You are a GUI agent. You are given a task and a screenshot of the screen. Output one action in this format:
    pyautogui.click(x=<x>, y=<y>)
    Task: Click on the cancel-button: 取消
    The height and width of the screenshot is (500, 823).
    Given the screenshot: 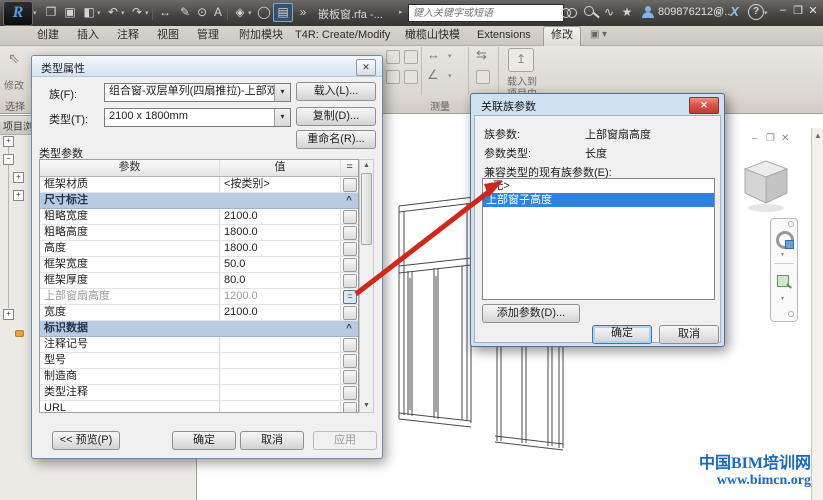 What is the action you would take?
    pyautogui.click(x=272, y=440)
    